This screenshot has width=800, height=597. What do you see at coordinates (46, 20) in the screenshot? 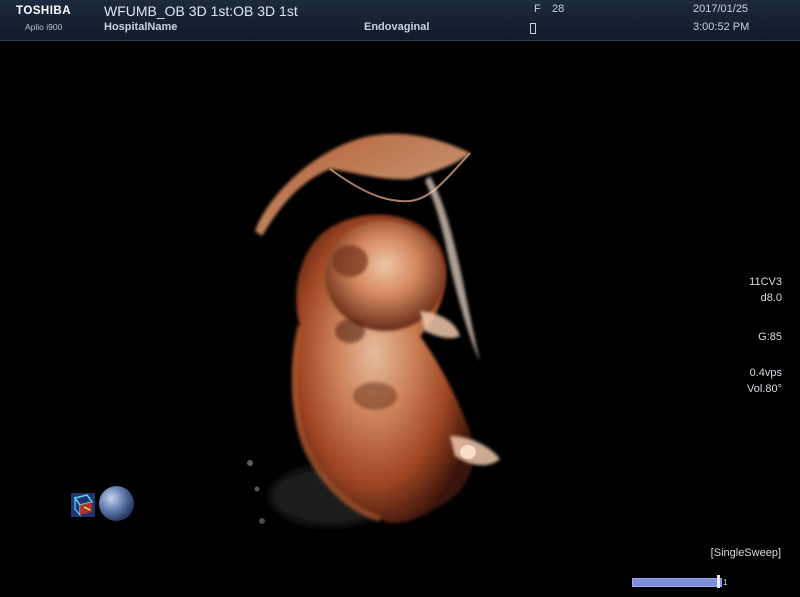
I see `brand-logo: TOSHIBA Aplio i900` at bounding box center [46, 20].